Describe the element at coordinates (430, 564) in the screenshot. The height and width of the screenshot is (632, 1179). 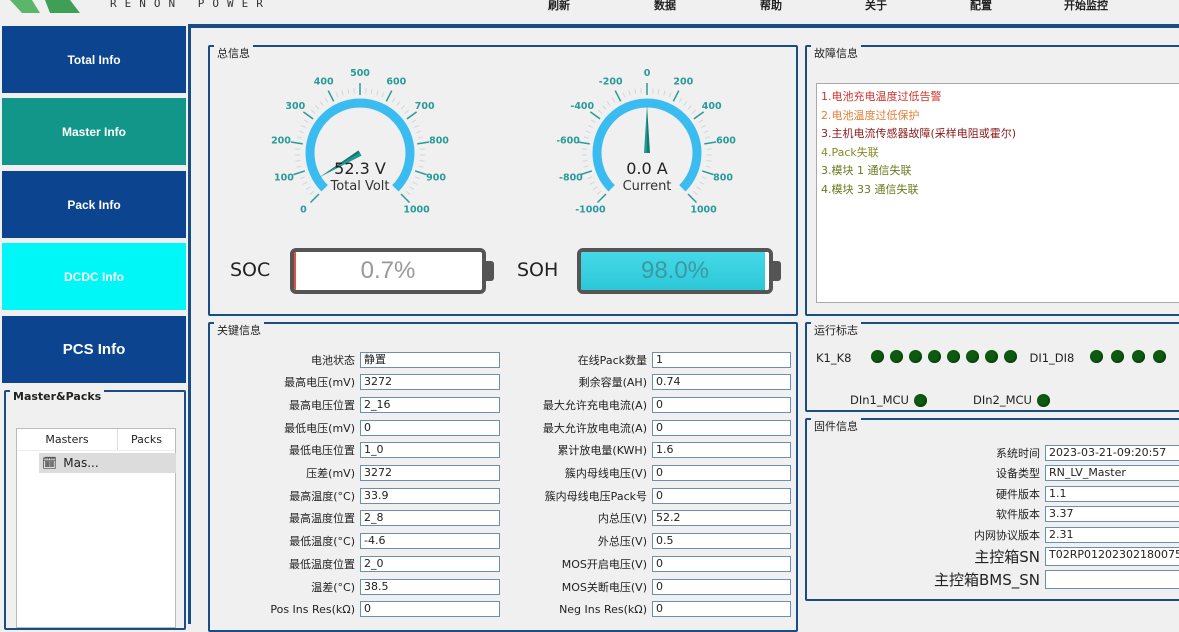
I see `field-value: 2_0` at that location.